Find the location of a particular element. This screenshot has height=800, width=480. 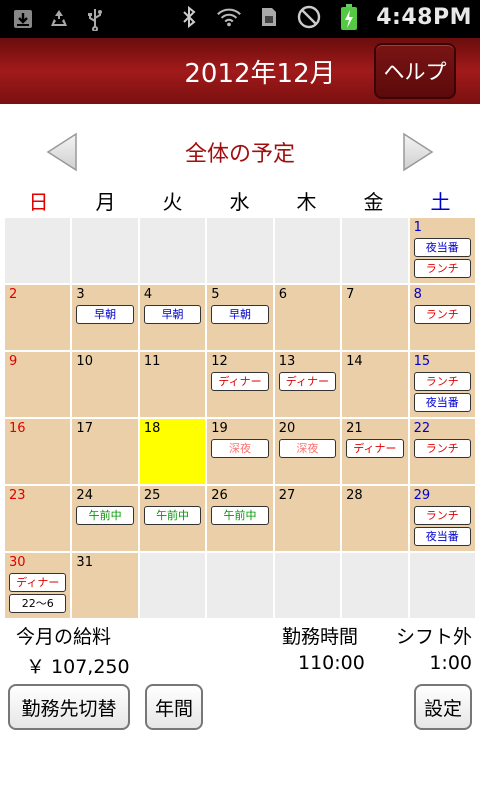

calendar-day-cell: 31 is located at coordinates (105, 585).